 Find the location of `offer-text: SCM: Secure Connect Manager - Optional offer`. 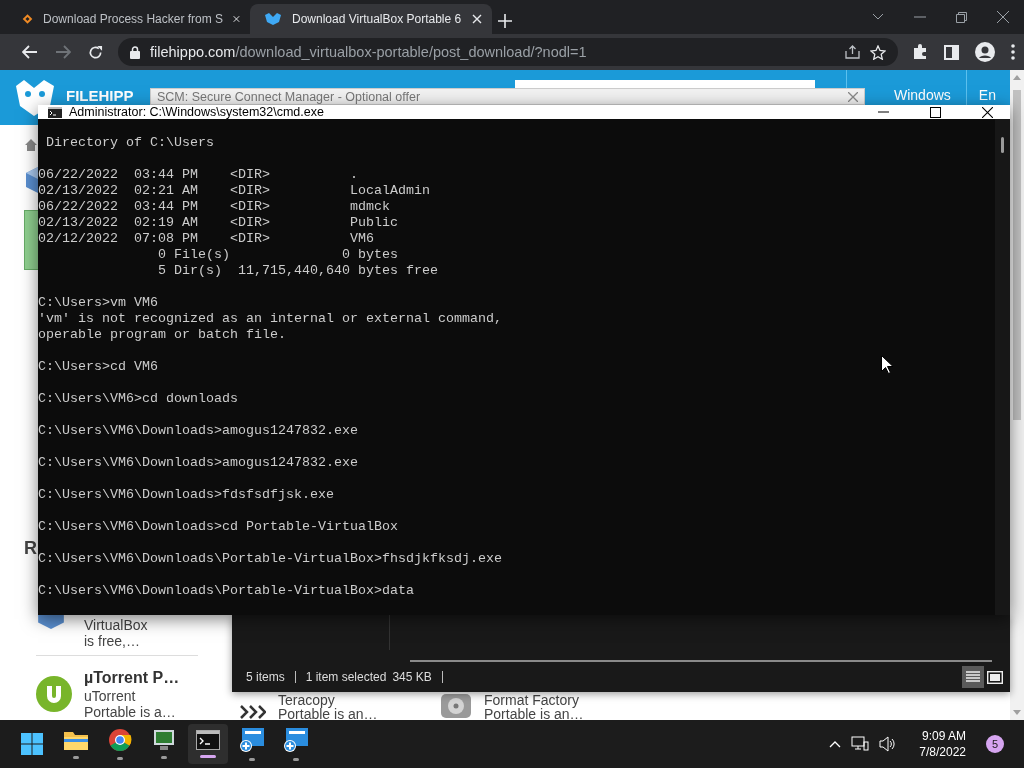

offer-text: SCM: Secure Connect Manager - Optional offer is located at coordinates (289, 96).